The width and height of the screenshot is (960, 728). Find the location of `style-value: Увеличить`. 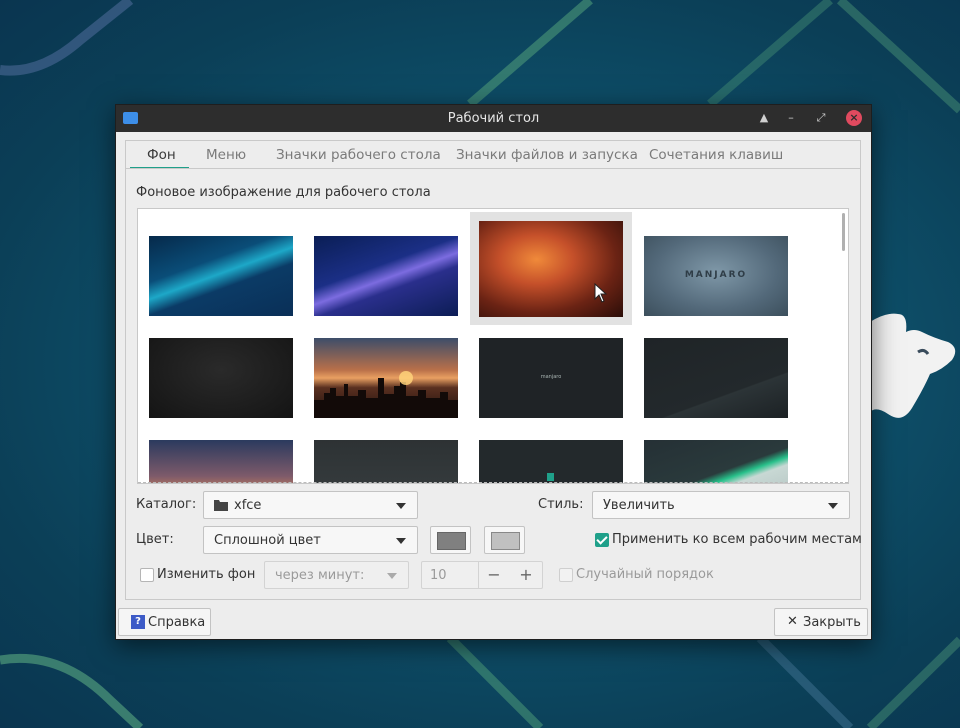

style-value: Увеличить is located at coordinates (639, 505).